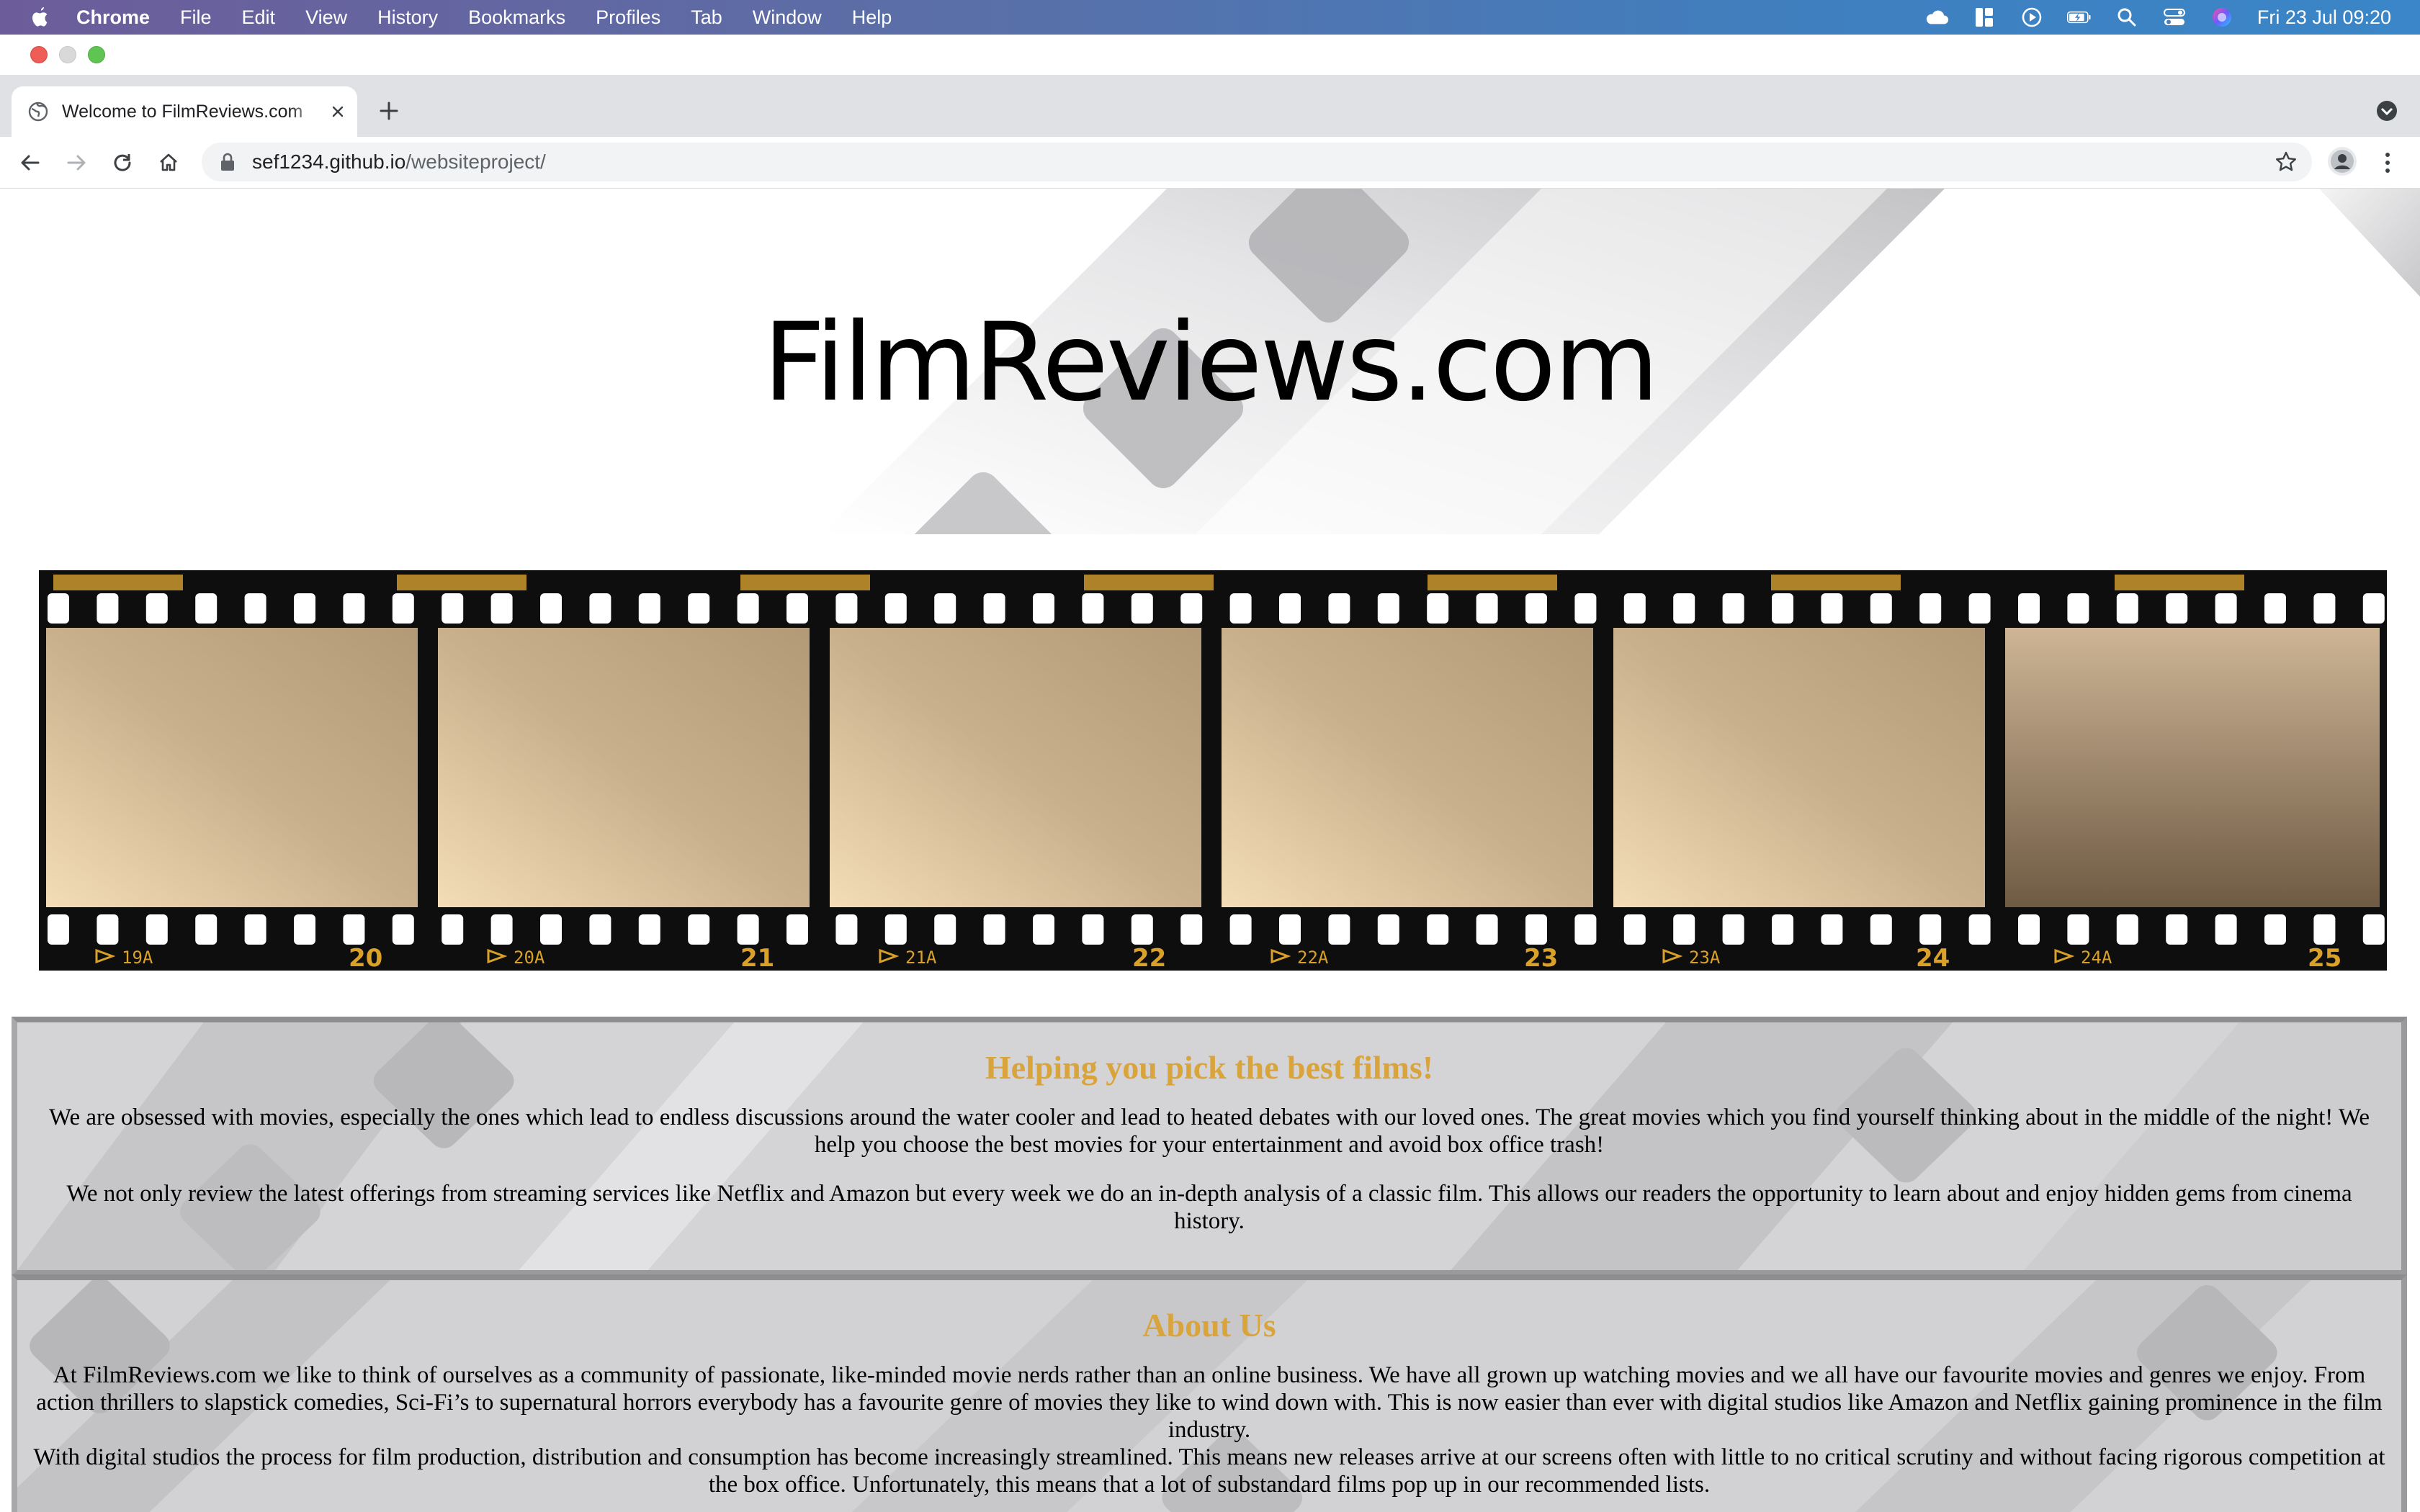 The image size is (2420, 1512). I want to click on url-text: sef1234.github.io/websiteproject/, so click(399, 162).